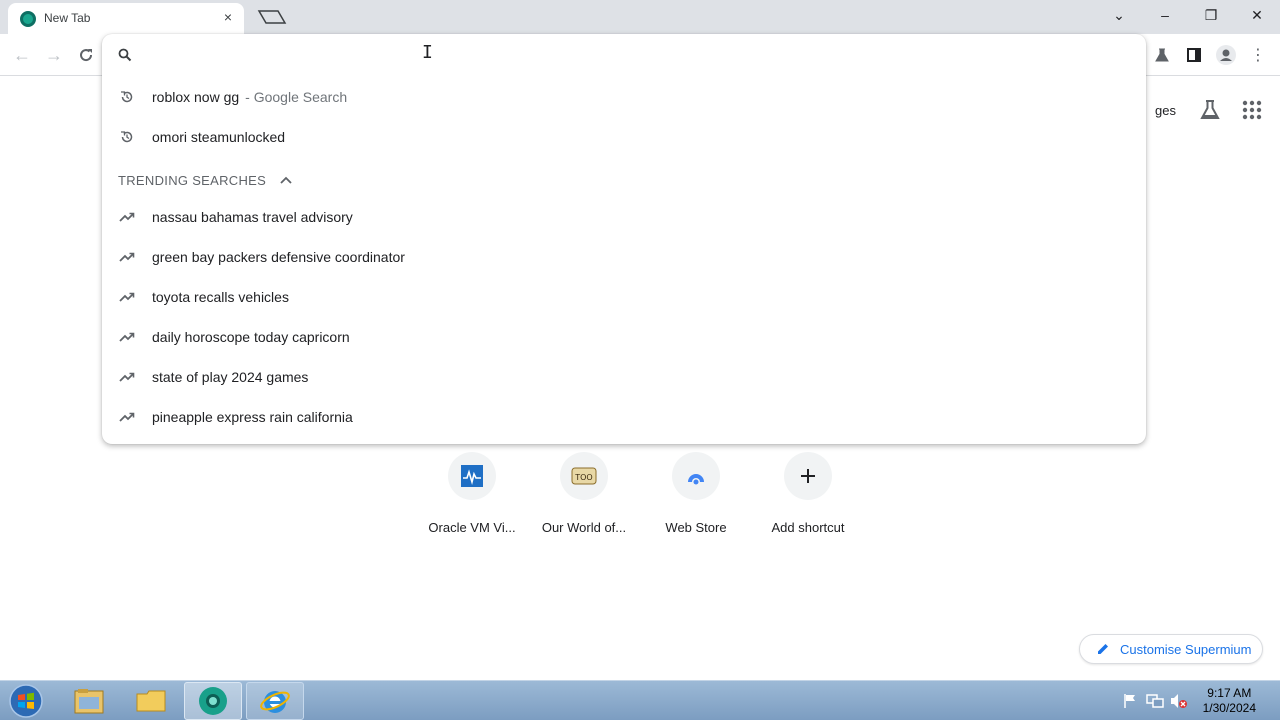  I want to click on apps-grid-icon, so click(1252, 110).